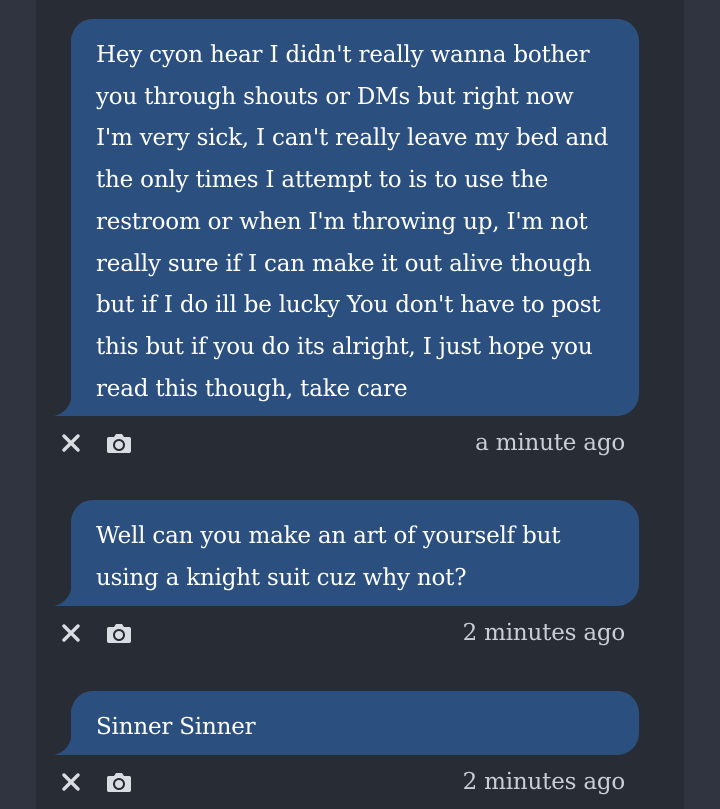 This screenshot has height=809, width=720. I want to click on message-bubble: Sinner Sinner, so click(355, 723).